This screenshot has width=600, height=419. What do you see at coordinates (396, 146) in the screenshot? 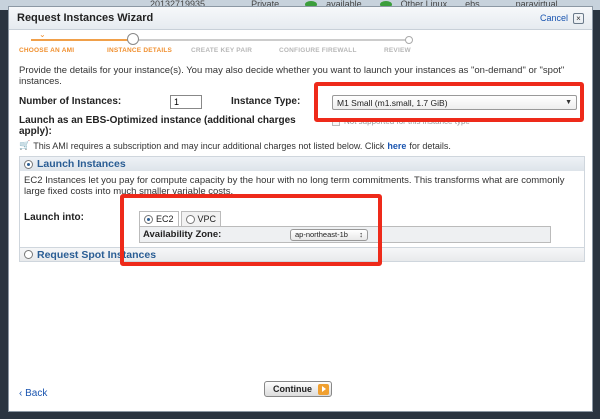
I see `here-link: here` at bounding box center [396, 146].